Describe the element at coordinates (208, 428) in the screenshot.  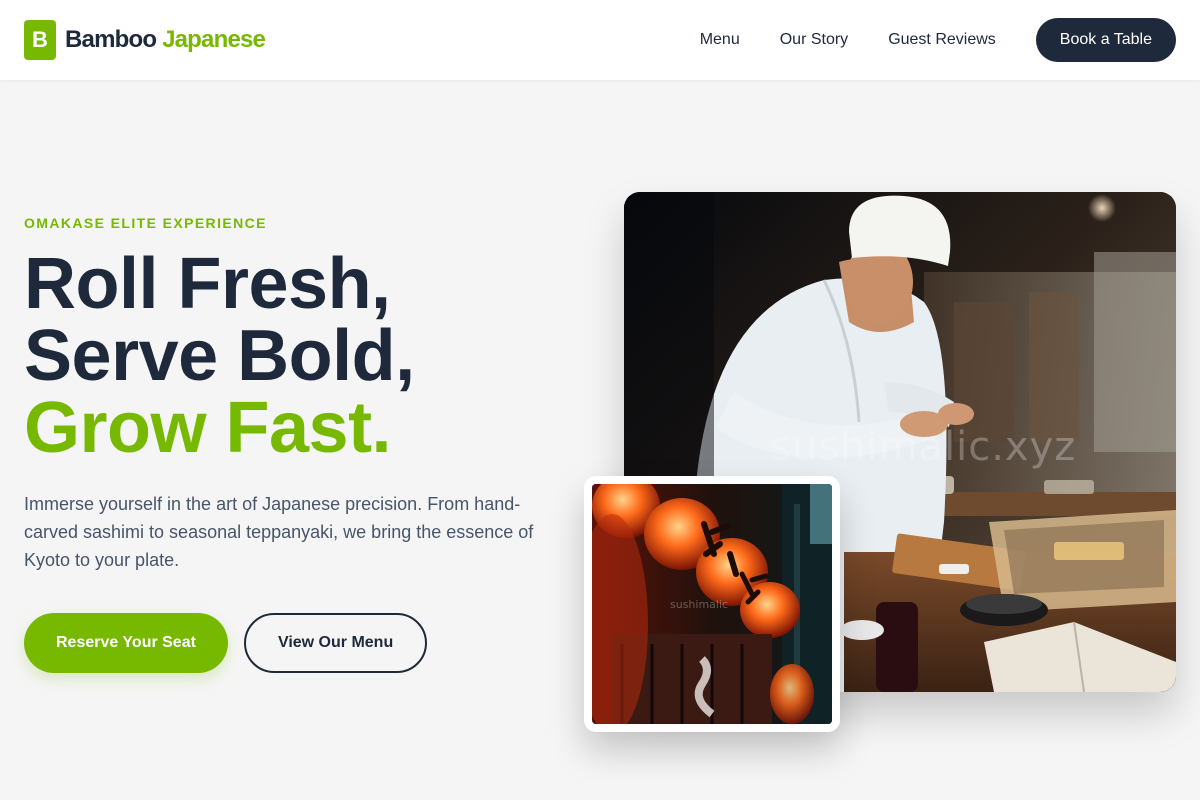
I see `headline-line-3: Grow Fast.` at that location.